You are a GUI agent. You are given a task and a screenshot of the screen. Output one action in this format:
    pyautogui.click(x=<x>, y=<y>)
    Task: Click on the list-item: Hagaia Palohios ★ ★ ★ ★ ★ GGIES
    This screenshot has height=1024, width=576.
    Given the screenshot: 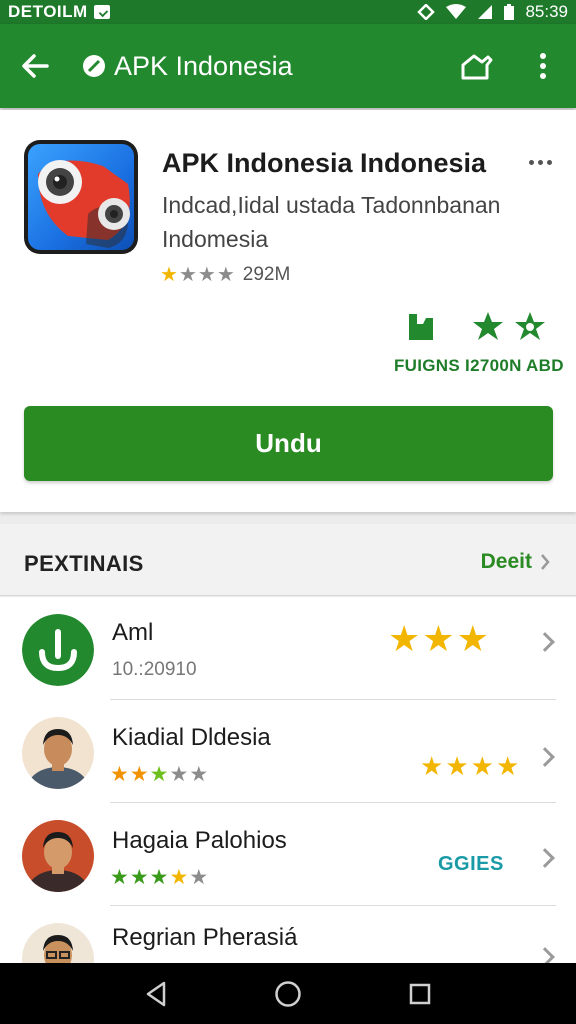 What is the action you would take?
    pyautogui.click(x=288, y=854)
    